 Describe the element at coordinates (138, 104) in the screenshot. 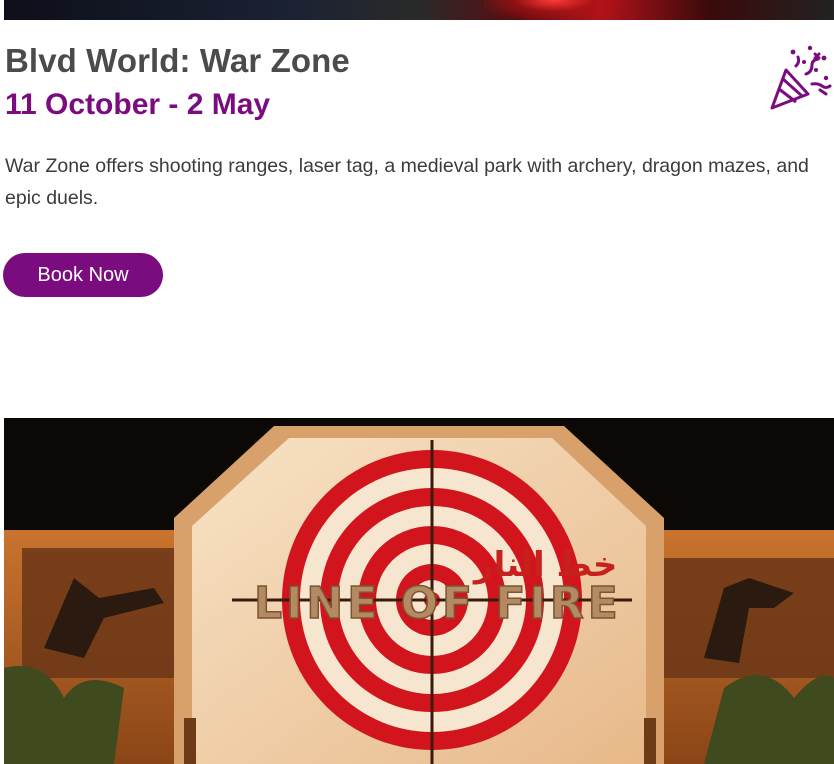

I see `event-dates: 11 October - 2 May` at that location.